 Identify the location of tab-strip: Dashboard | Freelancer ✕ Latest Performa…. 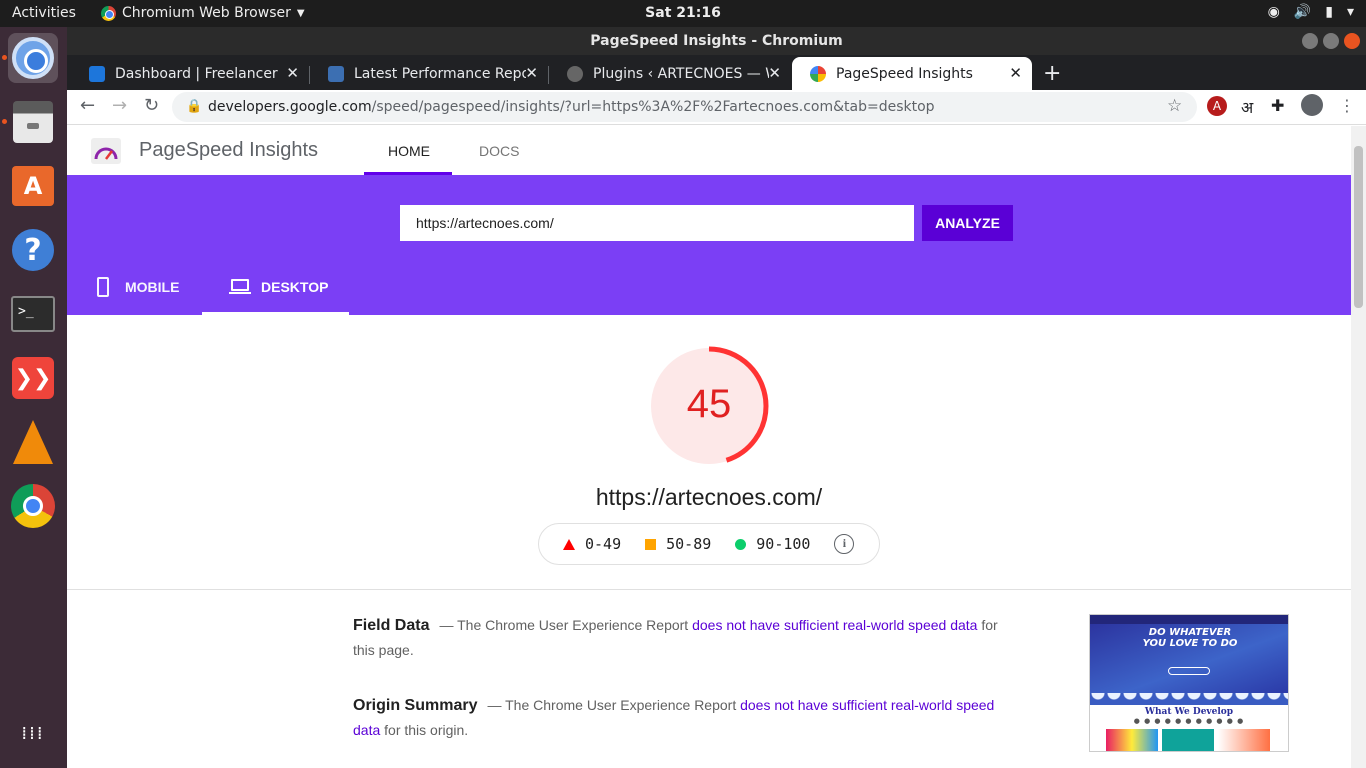
(716, 72).